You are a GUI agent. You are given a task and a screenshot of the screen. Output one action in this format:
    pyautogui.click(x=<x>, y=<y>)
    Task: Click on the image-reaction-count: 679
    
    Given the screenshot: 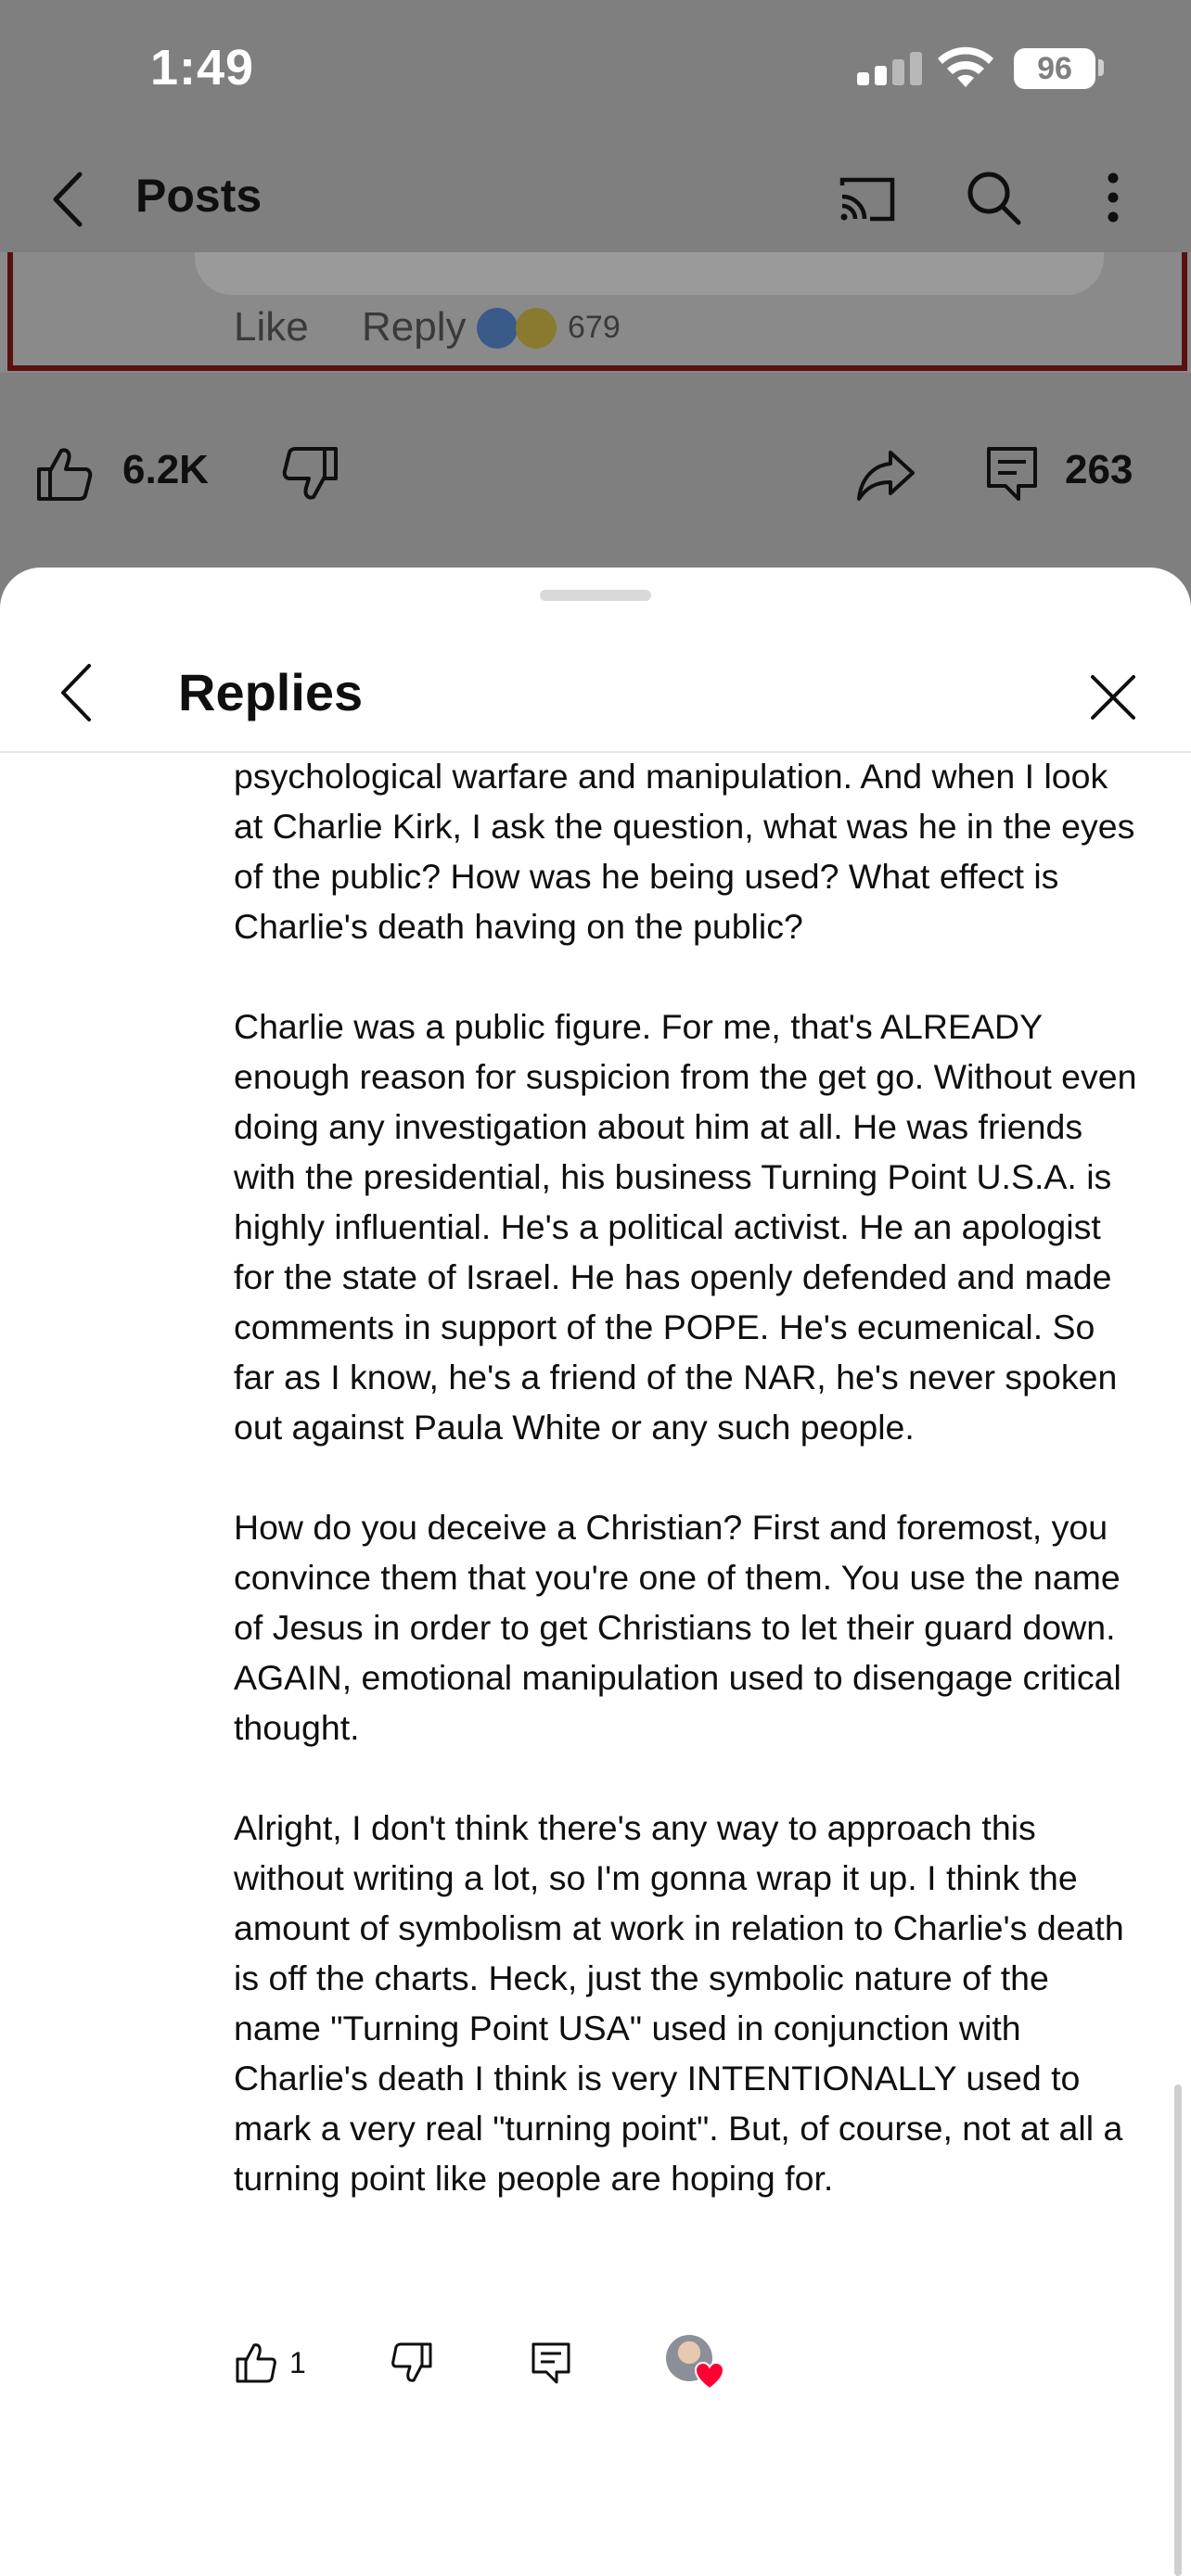 What is the action you would take?
    pyautogui.click(x=594, y=328)
    